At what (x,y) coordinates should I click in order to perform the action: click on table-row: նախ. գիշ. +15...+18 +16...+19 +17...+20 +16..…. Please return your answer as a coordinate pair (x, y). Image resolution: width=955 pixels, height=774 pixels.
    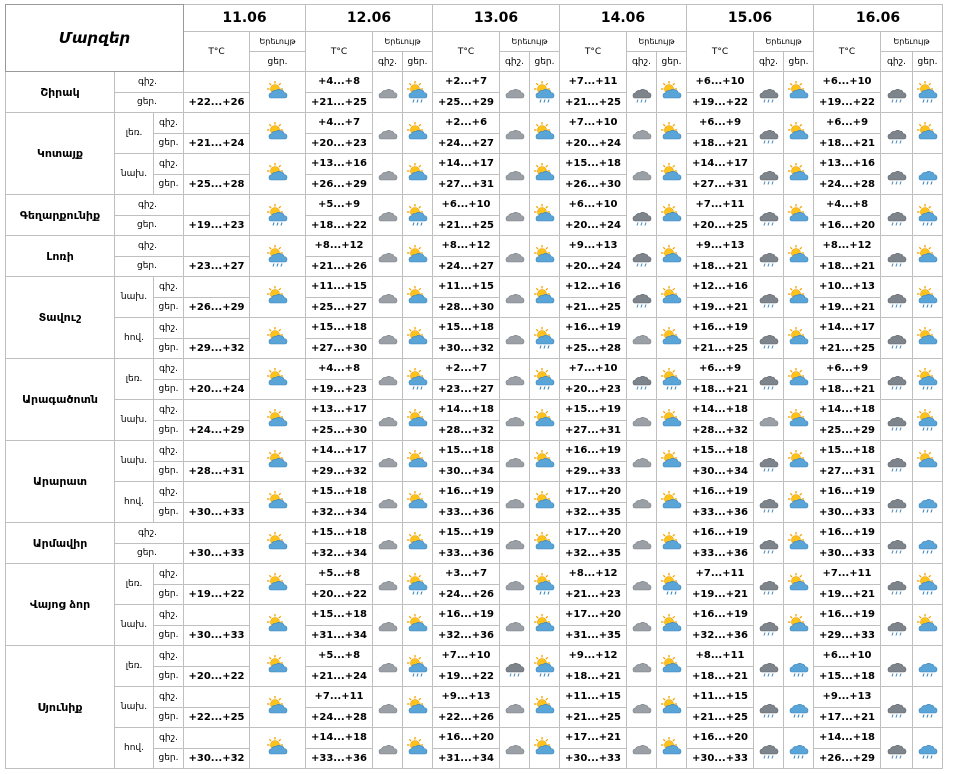
    Looking at the image, I should click on (474, 625).